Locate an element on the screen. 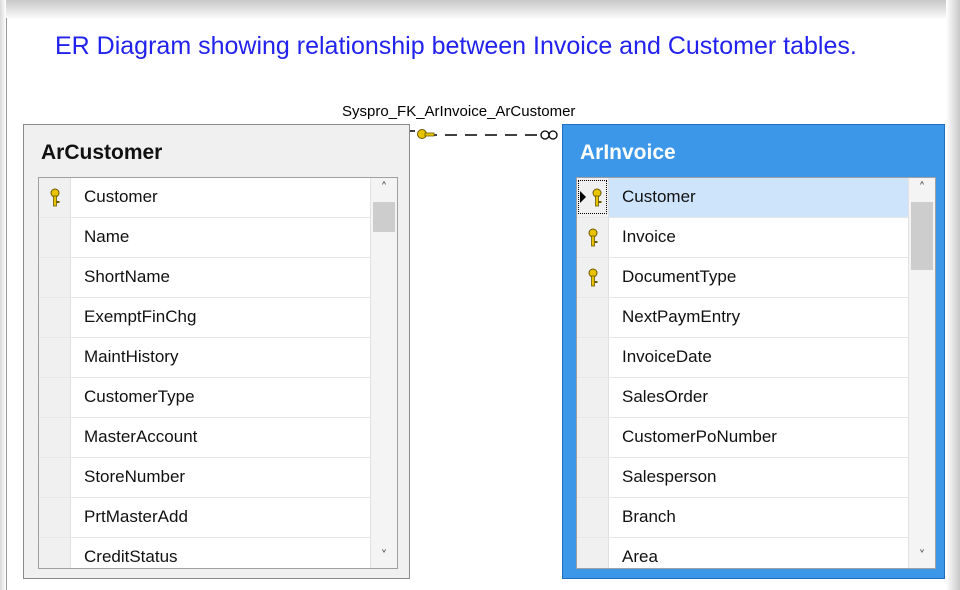  column-name: PrtMasterAdd is located at coordinates (136, 516).